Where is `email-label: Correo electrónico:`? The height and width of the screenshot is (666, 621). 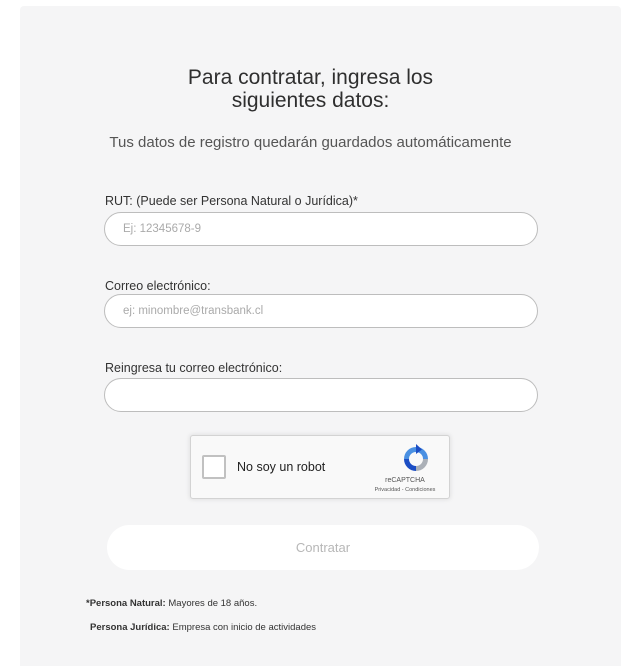
email-label: Correo electrónico: is located at coordinates (158, 286).